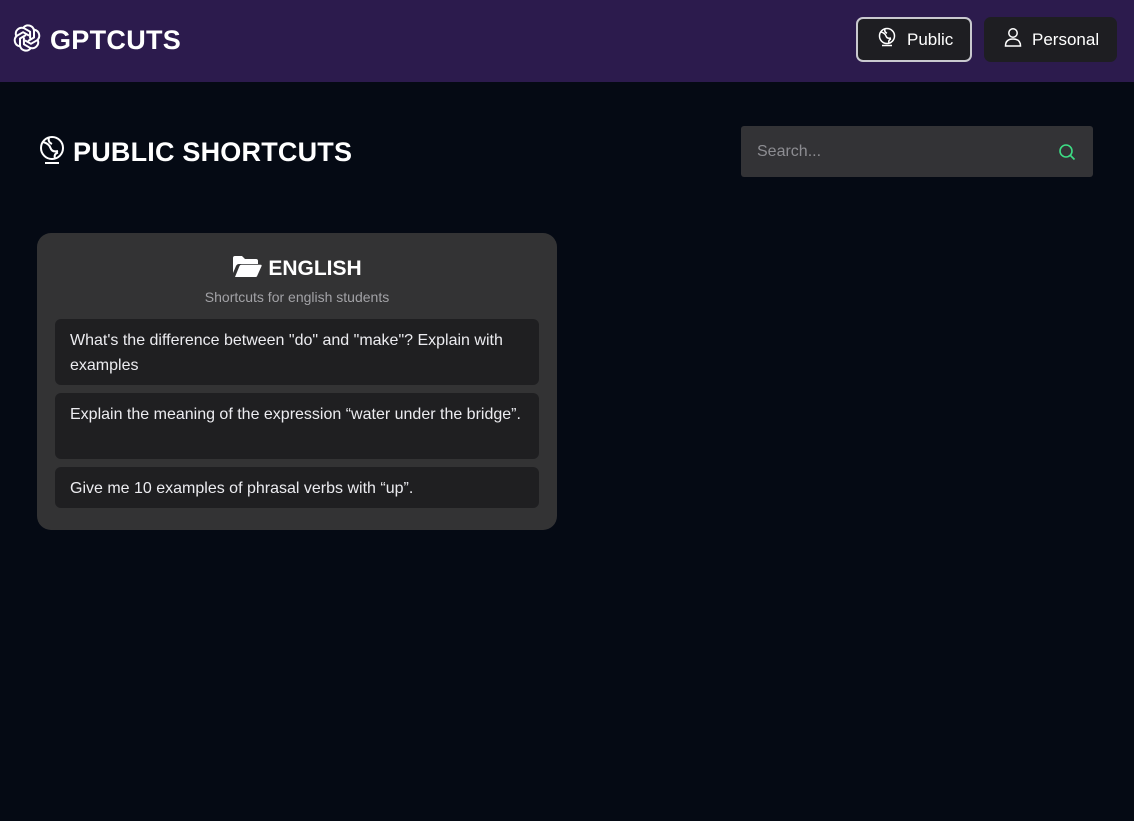 Image resolution: width=1134 pixels, height=821 pixels. What do you see at coordinates (930, 39) in the screenshot?
I see `public-button-label: Public` at bounding box center [930, 39].